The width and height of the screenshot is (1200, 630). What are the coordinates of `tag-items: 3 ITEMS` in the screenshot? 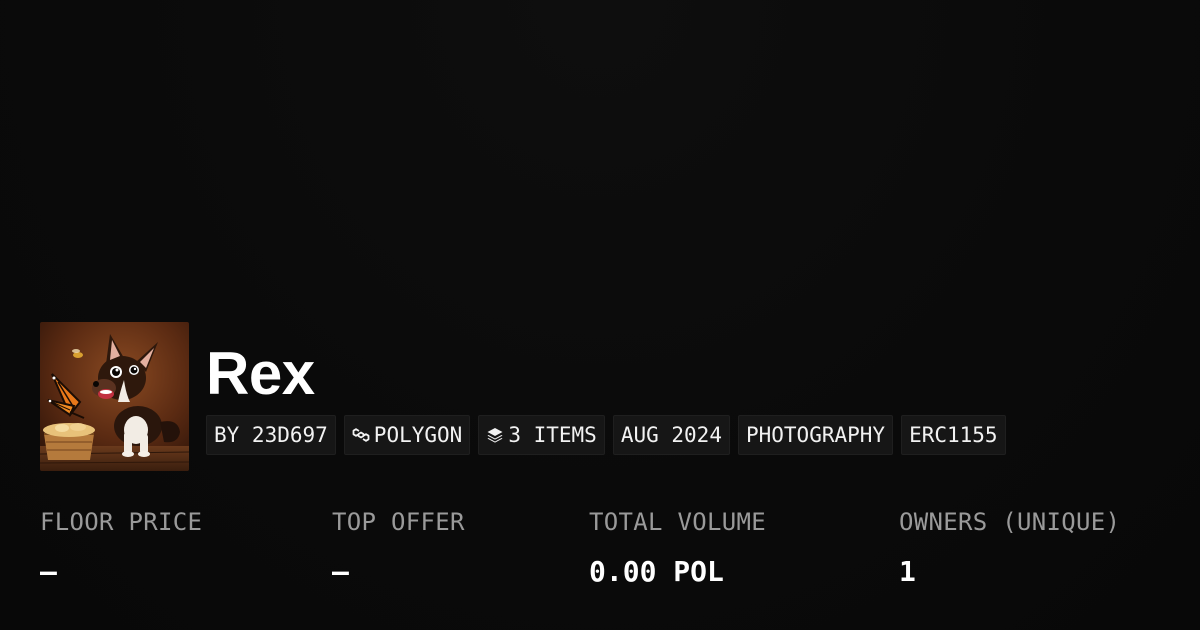 It's located at (541, 435).